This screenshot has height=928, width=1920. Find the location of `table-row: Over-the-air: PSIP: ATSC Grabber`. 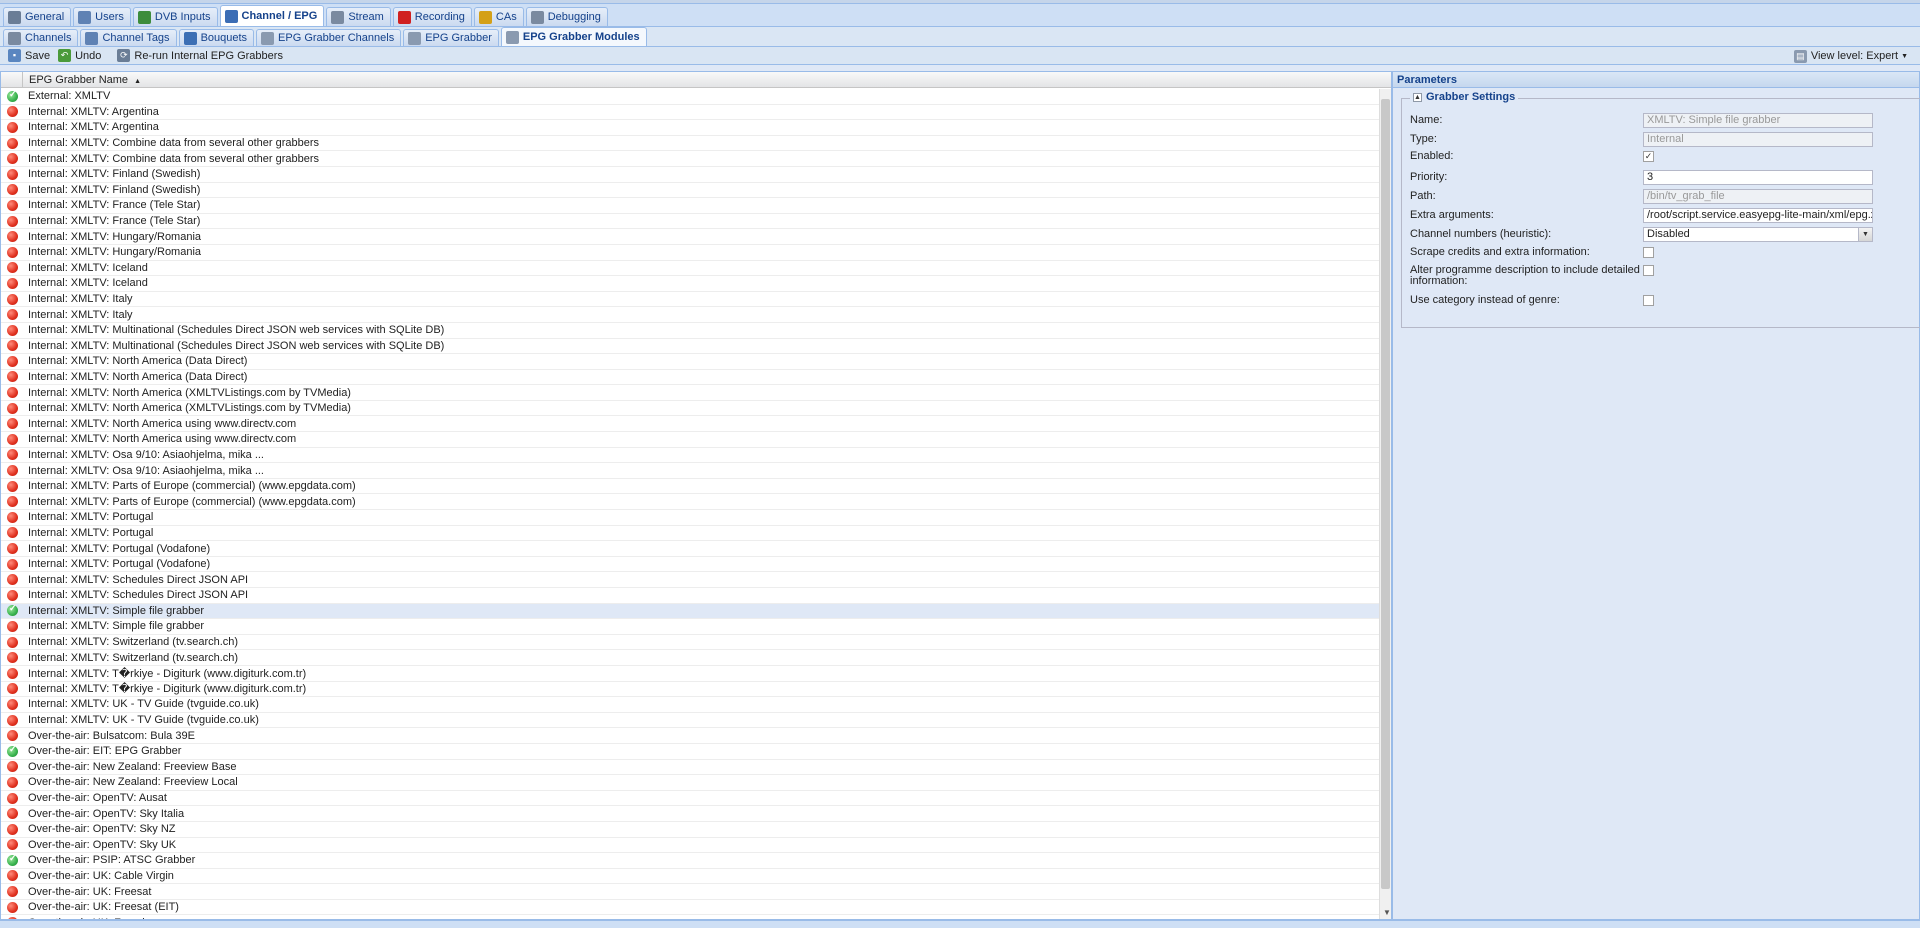

table-row: Over-the-air: PSIP: ATSC Grabber is located at coordinates (690, 861).